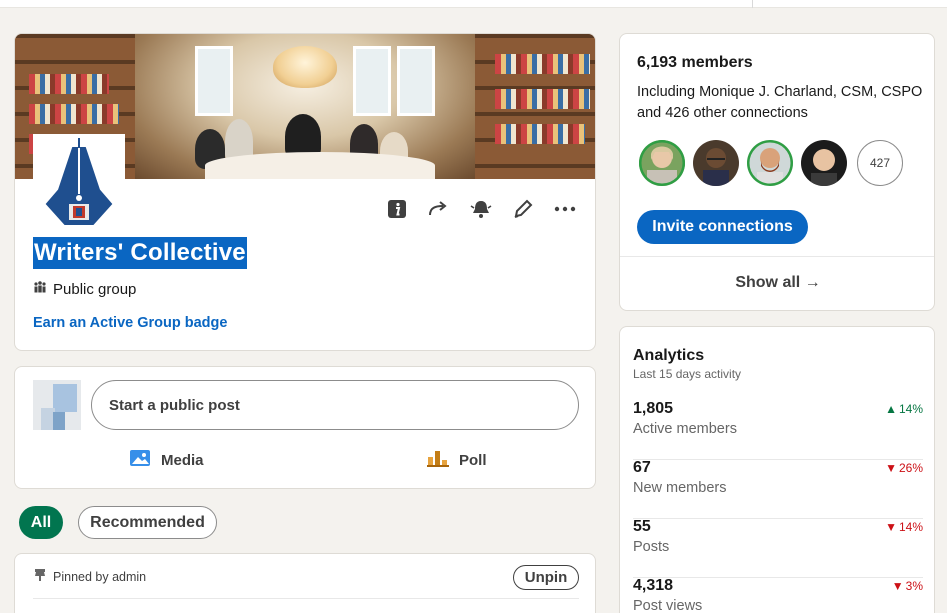  I want to click on analytics-change-value: 3%, so click(914, 586).